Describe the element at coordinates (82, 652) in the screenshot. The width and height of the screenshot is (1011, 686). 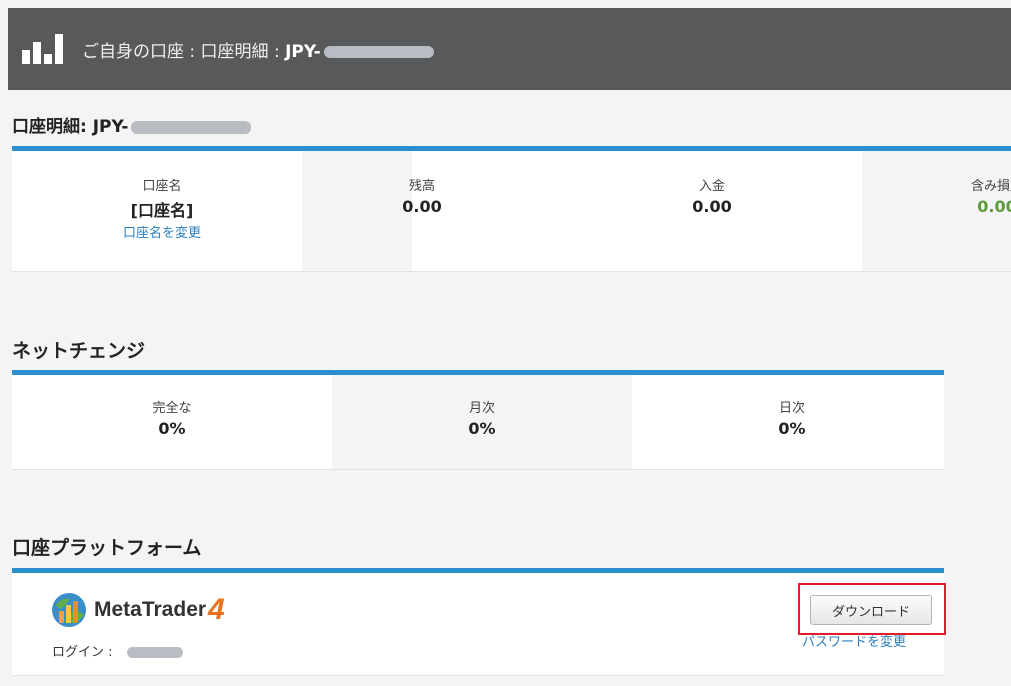
I see `login-label: ログイン :` at that location.